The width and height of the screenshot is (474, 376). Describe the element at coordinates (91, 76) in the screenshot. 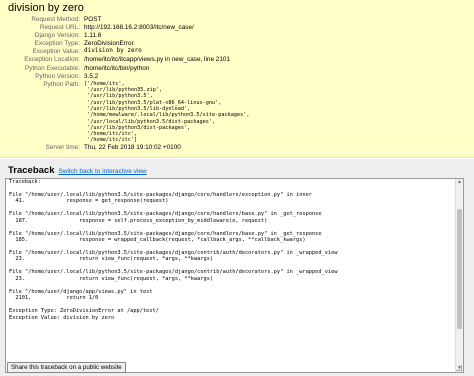

I see `meta-value: 3.5.2` at that location.